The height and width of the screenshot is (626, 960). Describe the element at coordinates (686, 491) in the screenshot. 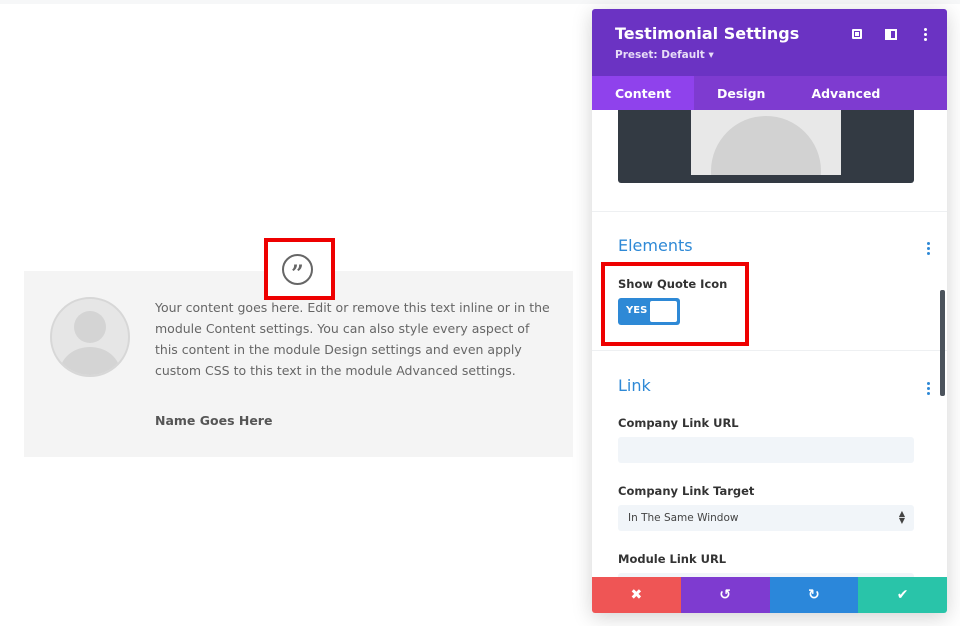

I see `company-link-target-label: Company Link Target` at that location.